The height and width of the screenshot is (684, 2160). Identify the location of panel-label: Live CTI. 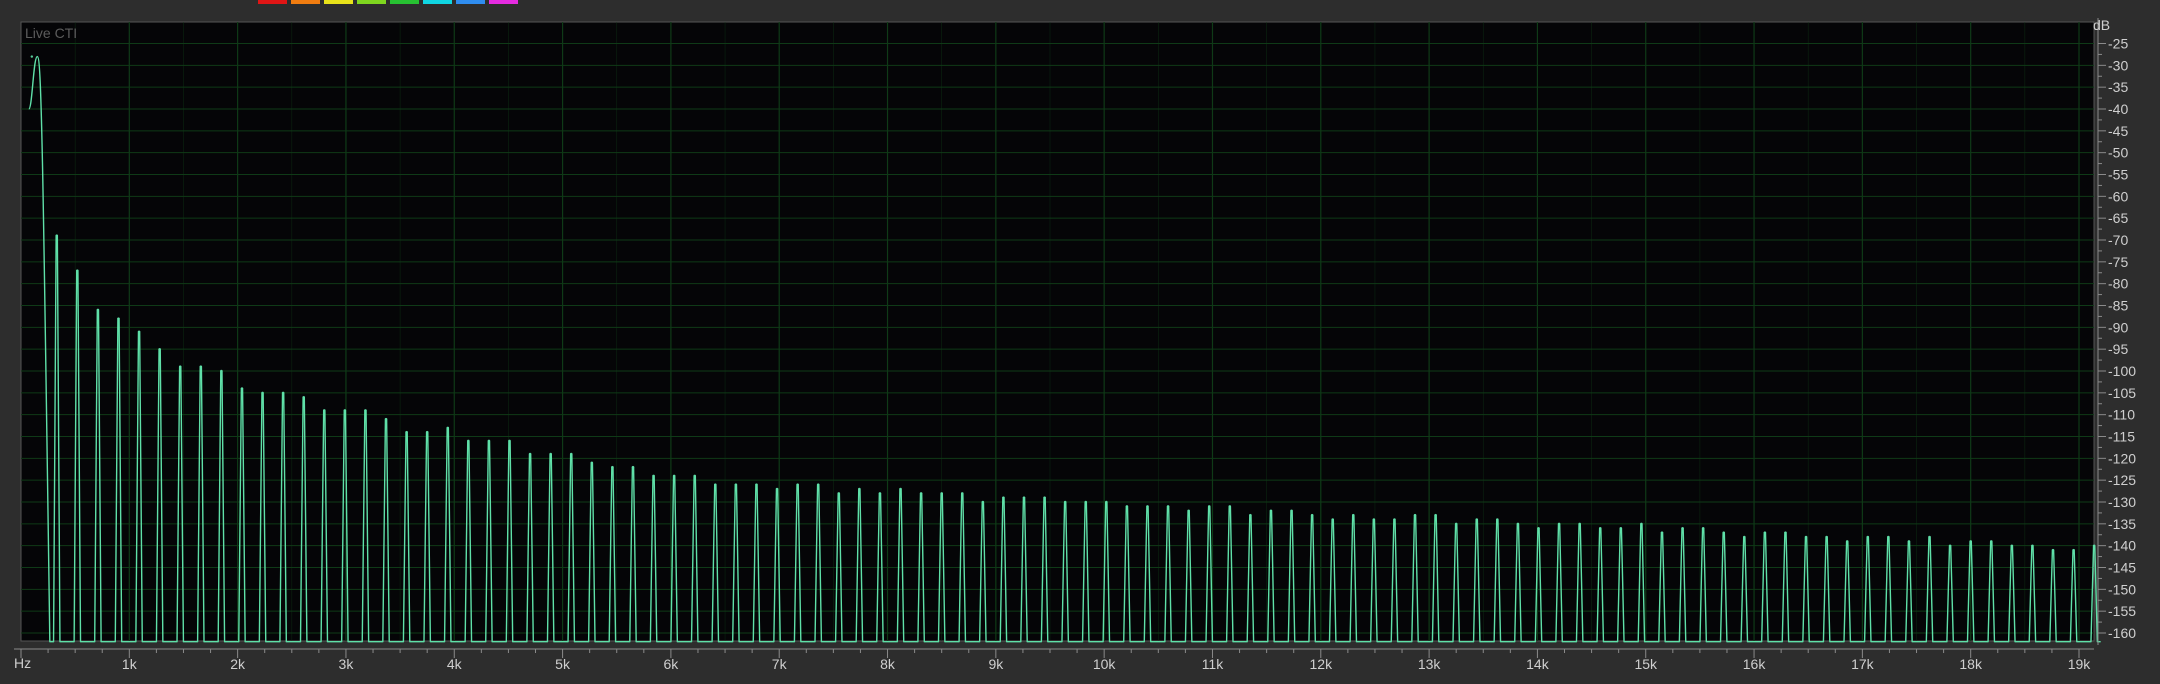
(51, 33).